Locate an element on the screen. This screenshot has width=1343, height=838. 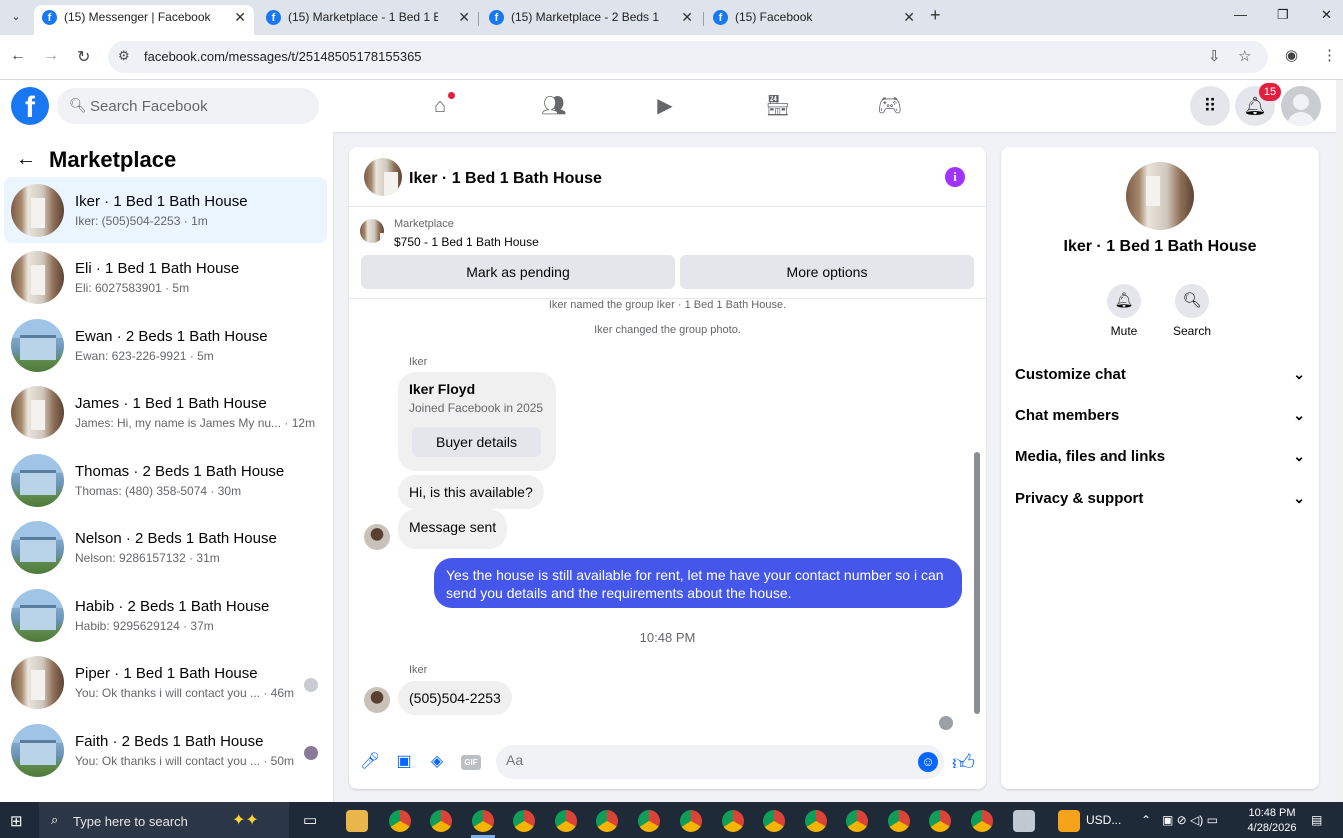
sparkle-icon: ✦✦ is located at coordinates (245, 820).